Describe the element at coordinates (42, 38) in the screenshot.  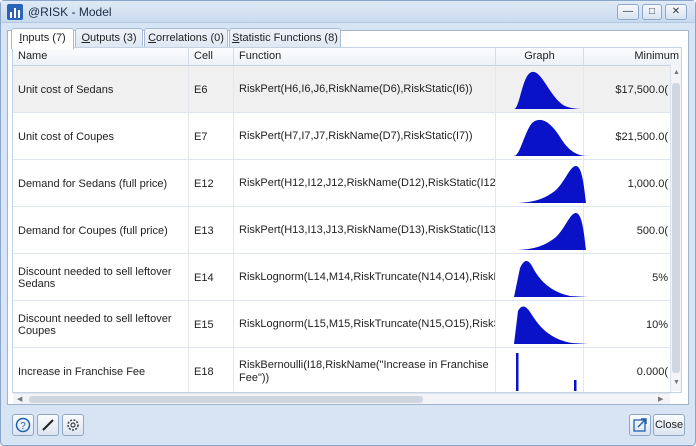
I see `tab-inputs: Inputs (7)` at that location.